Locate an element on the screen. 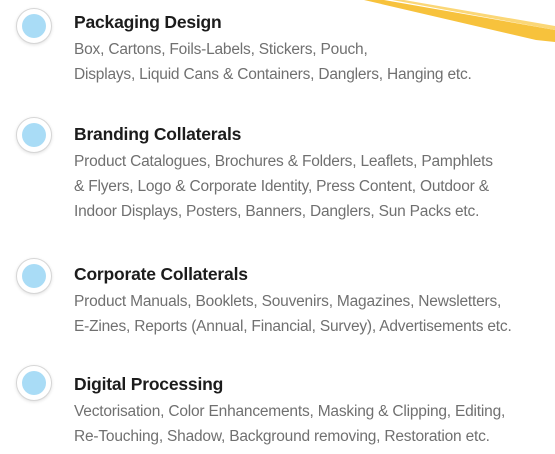 The image size is (555, 454). service-title: Corporate Collaterals is located at coordinates (161, 274).